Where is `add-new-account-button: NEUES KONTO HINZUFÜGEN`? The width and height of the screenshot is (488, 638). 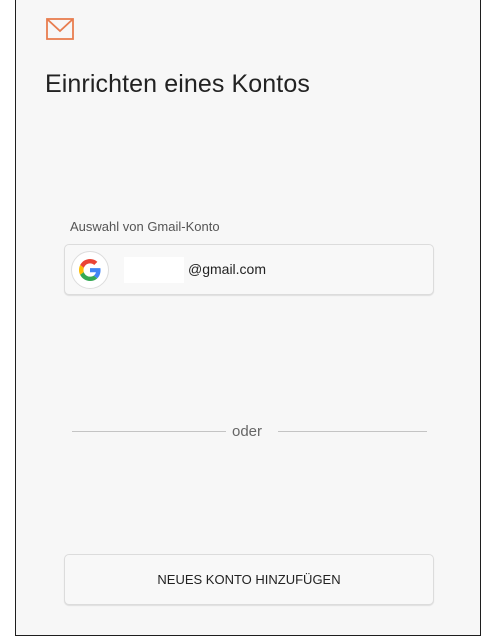 add-new-account-button: NEUES KONTO HINZUFÜGEN is located at coordinates (249, 579).